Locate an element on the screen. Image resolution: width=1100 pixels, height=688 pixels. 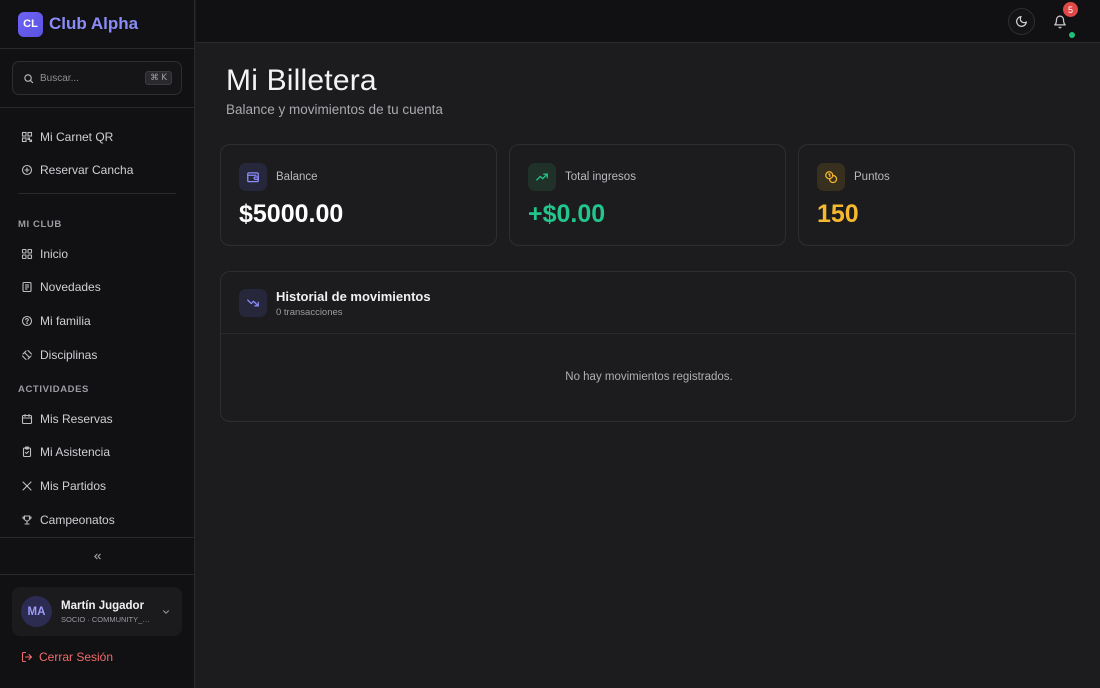
logout-button: Cerrar Sesión is located at coordinates (67, 657).